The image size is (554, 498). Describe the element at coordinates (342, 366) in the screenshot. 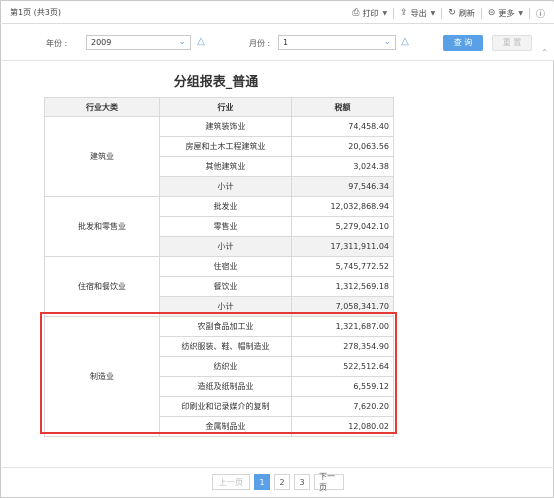

I see `tax-cell: 522,512.64` at that location.